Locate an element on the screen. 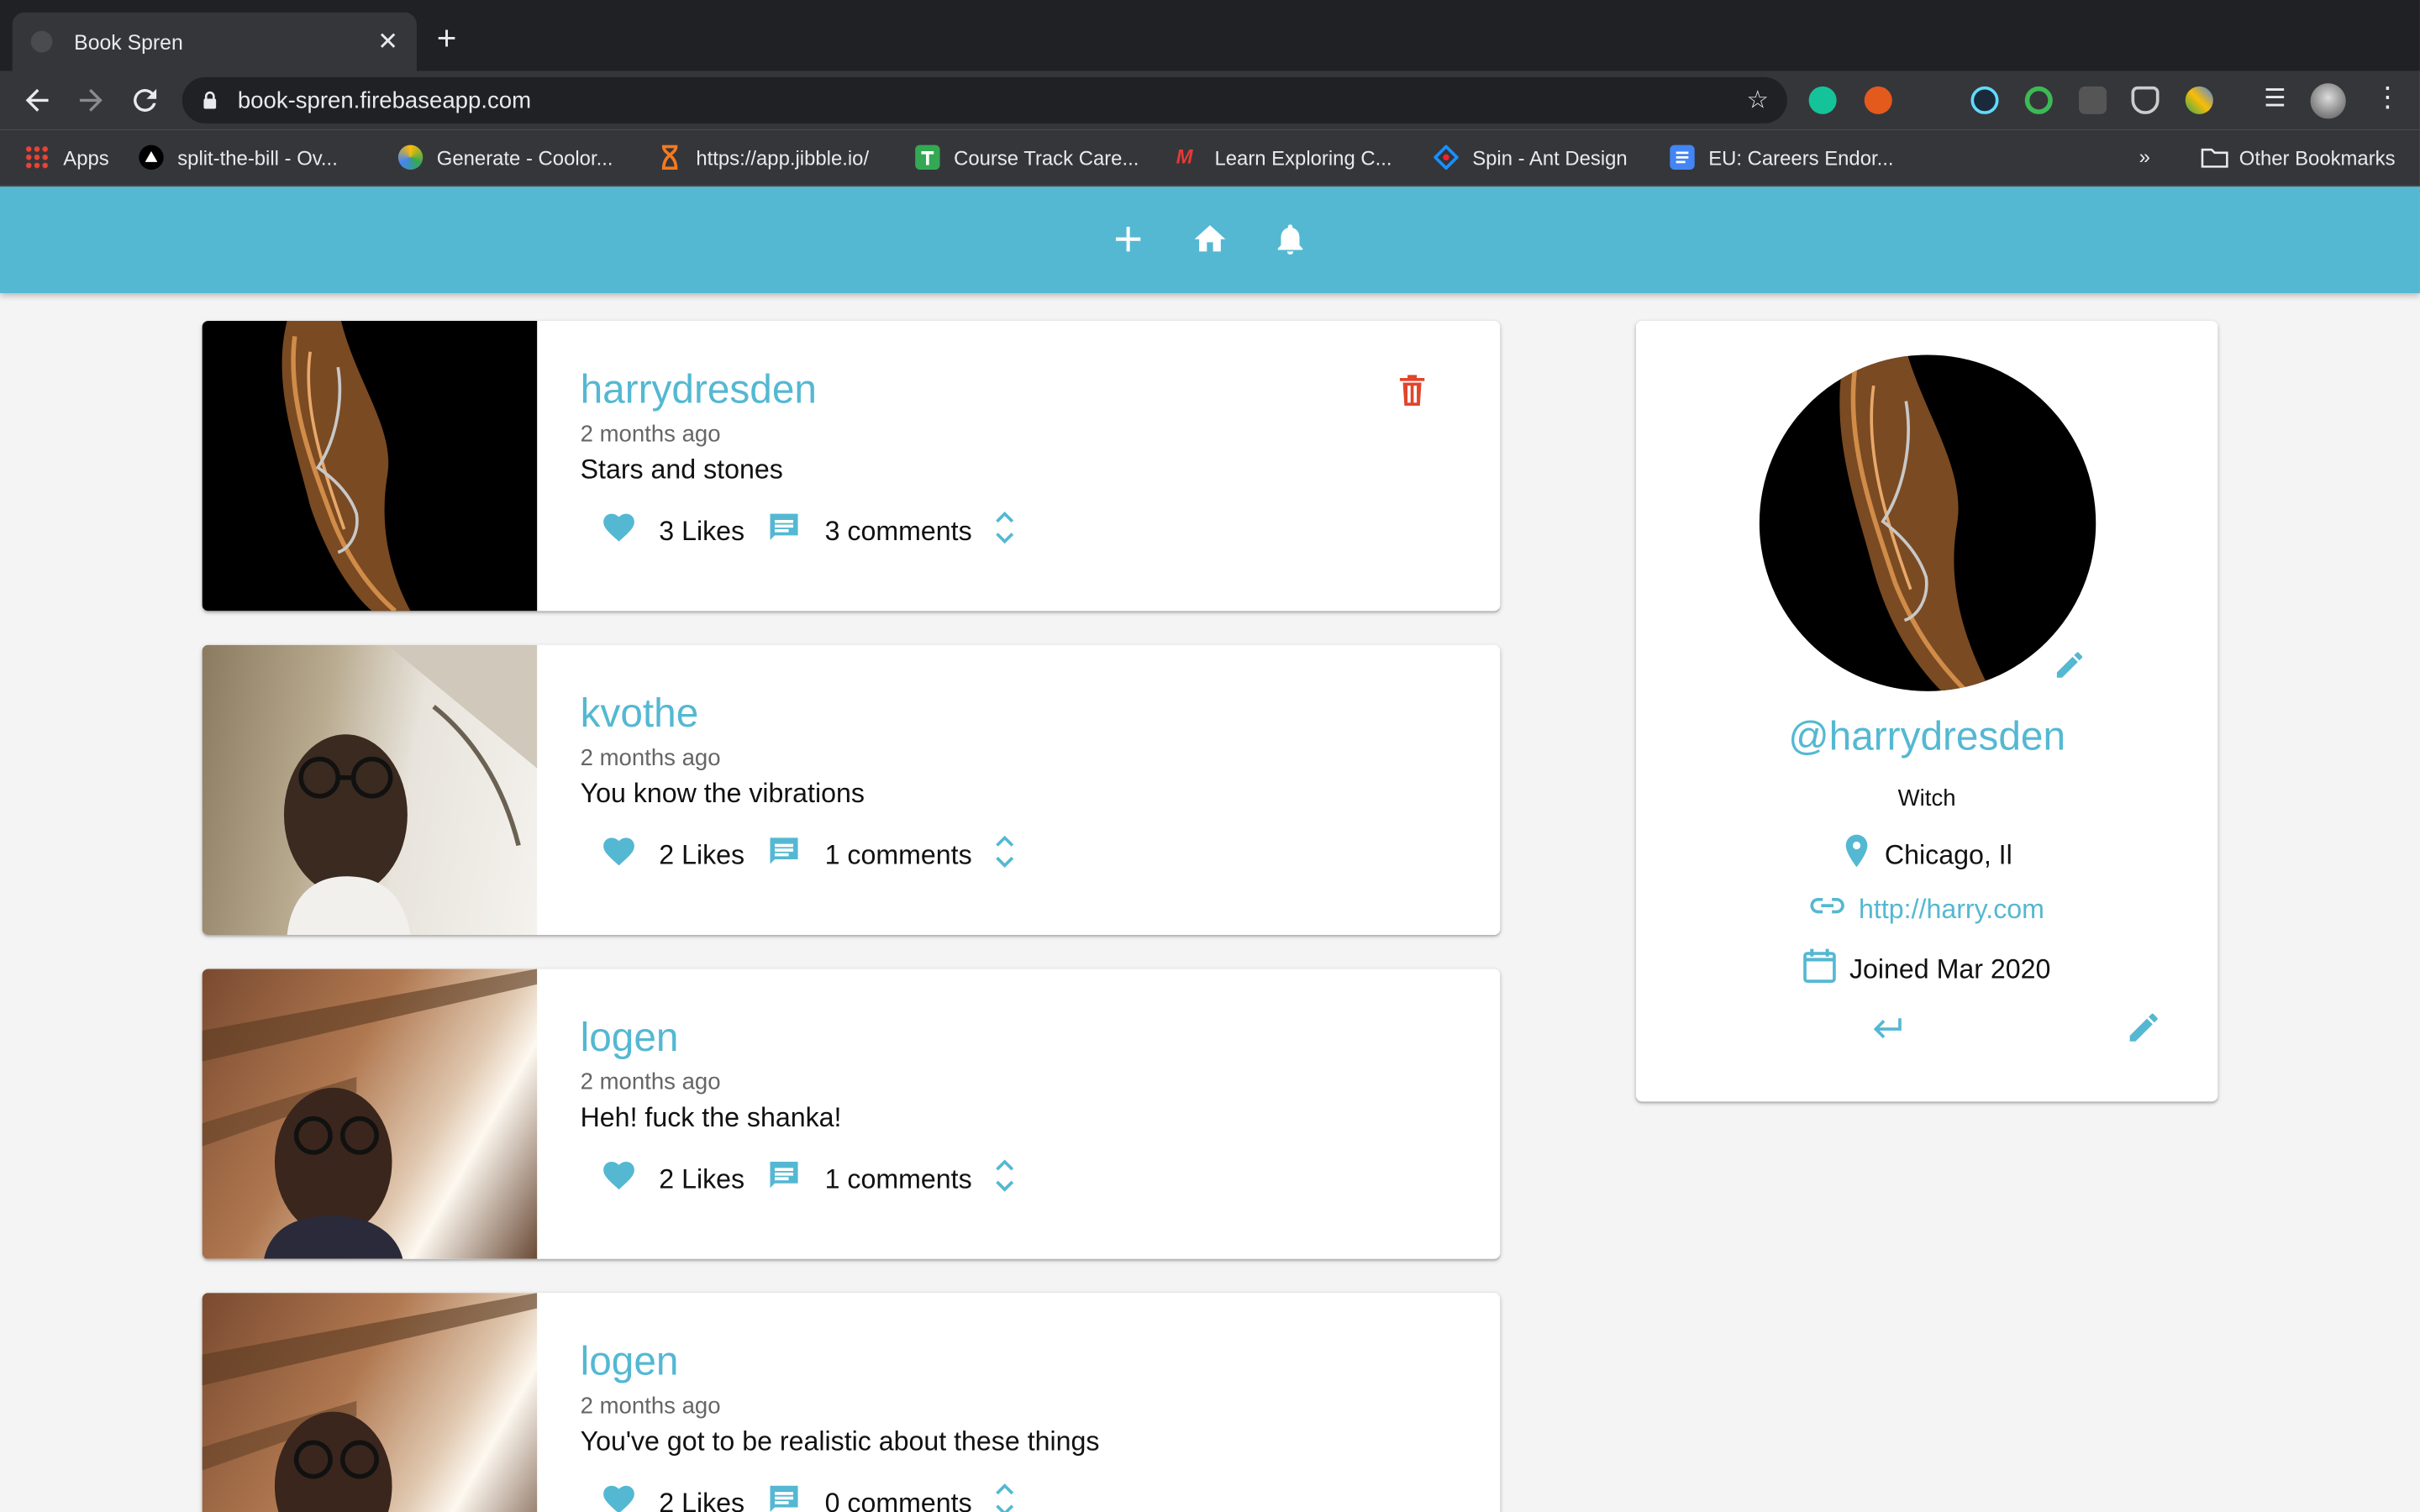 This screenshot has height=1512, width=2420. home-icon is located at coordinates (1210, 239).